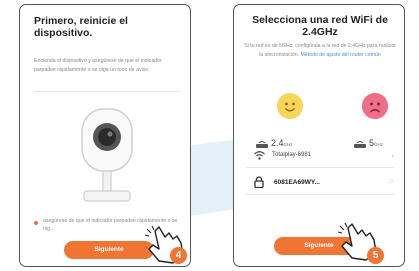  Describe the element at coordinates (341, 55) in the screenshot. I see `router-help-link: Método de ajuste del router común` at that location.